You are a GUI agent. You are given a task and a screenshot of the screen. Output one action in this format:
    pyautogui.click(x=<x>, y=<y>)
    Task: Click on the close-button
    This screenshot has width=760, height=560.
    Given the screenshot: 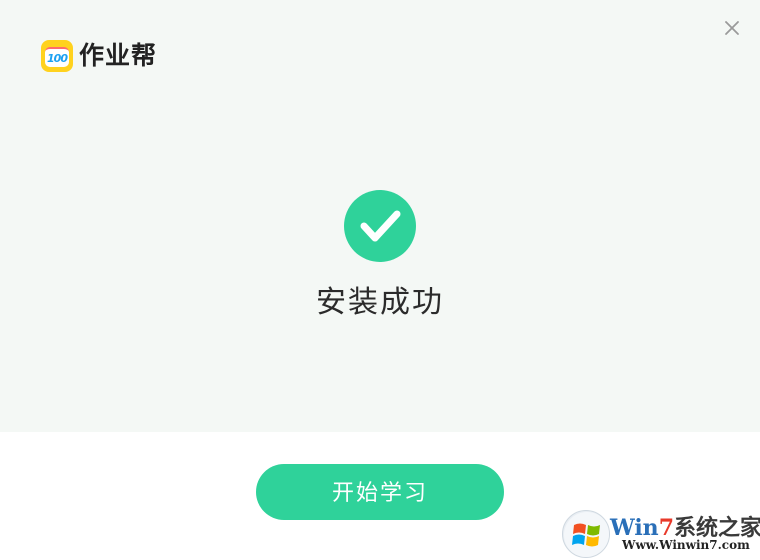 What is the action you would take?
    pyautogui.click(x=732, y=28)
    